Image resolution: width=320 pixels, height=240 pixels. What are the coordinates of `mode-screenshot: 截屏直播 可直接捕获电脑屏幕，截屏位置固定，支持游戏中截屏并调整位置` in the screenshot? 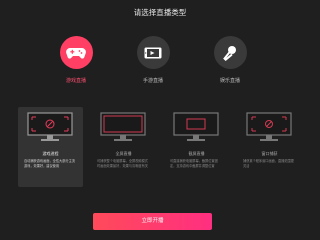 It's located at (196, 147).